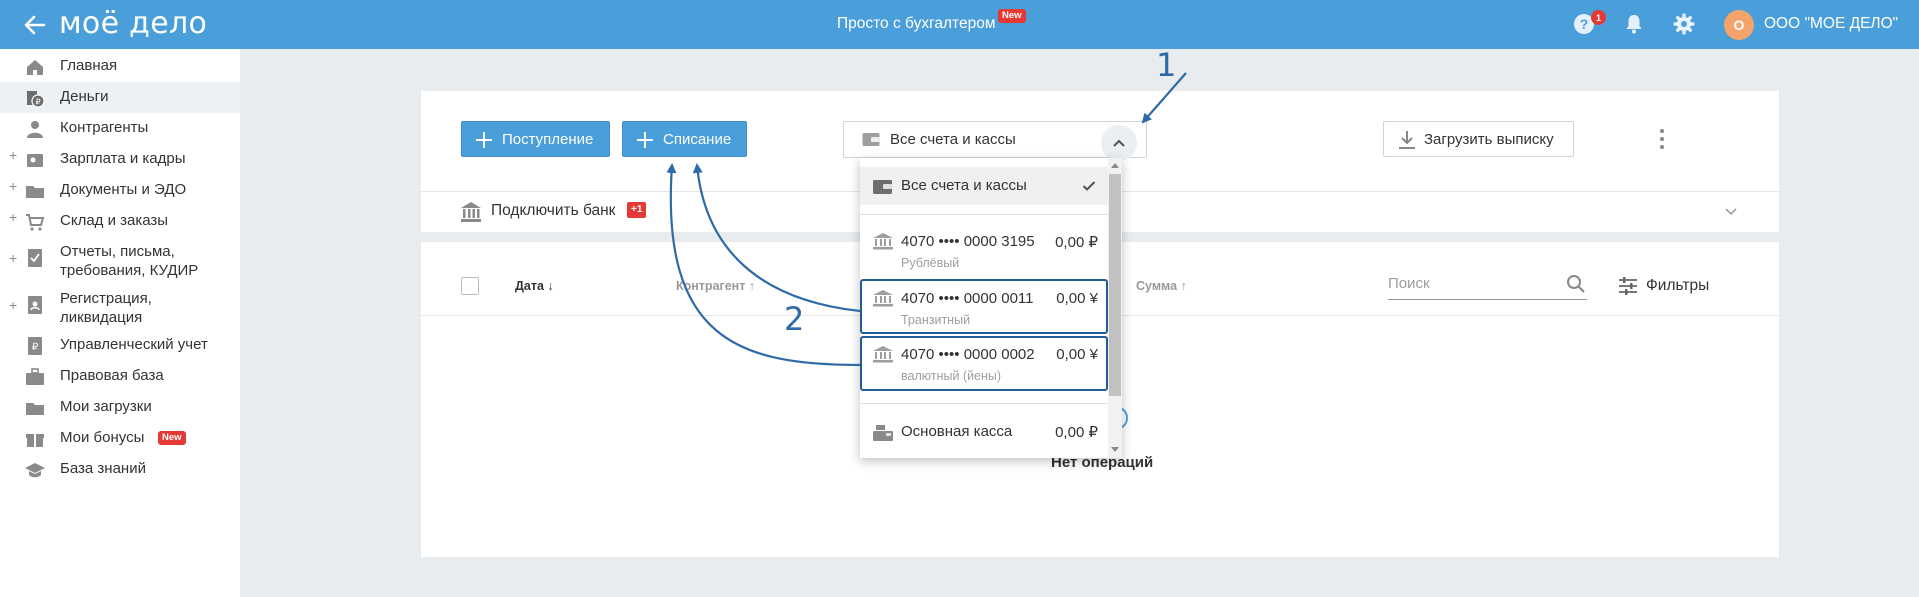 The width and height of the screenshot is (1919, 597). Describe the element at coordinates (103, 468) in the screenshot. I see `sidebar-item-label: База знаний` at that location.